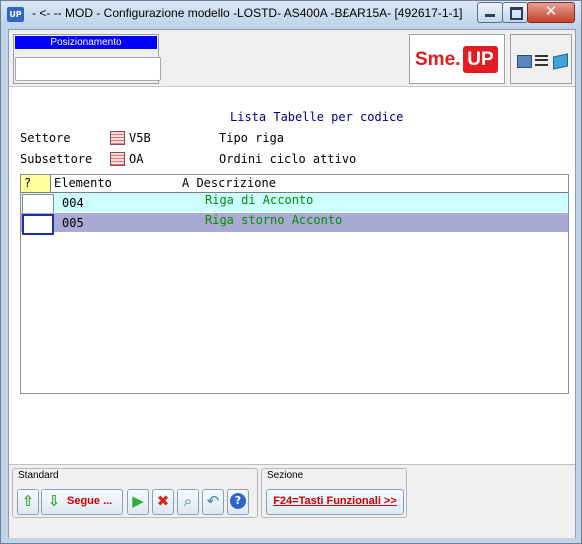  I want to click on settore-desc: Tipo riga, so click(252, 138).